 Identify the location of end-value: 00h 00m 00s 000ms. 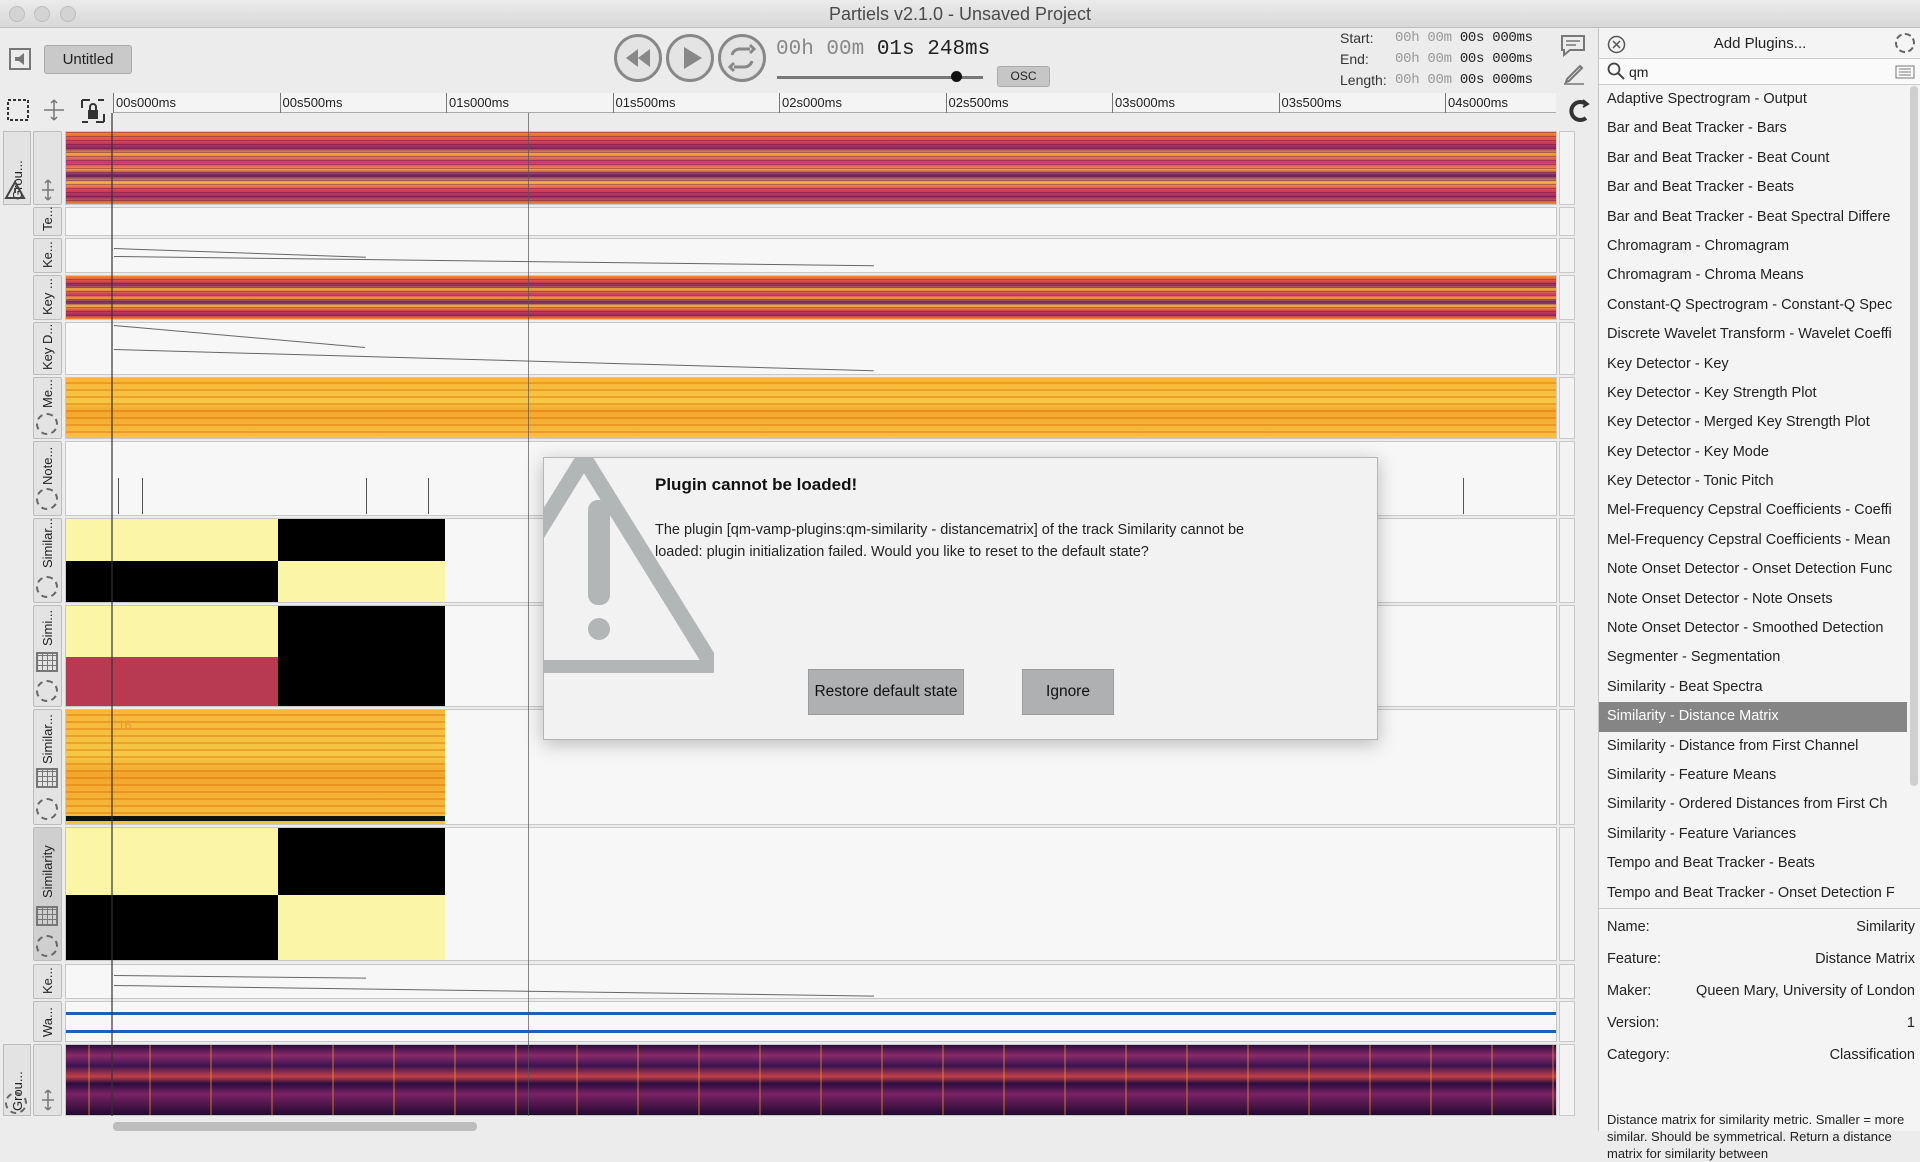
(1464, 59).